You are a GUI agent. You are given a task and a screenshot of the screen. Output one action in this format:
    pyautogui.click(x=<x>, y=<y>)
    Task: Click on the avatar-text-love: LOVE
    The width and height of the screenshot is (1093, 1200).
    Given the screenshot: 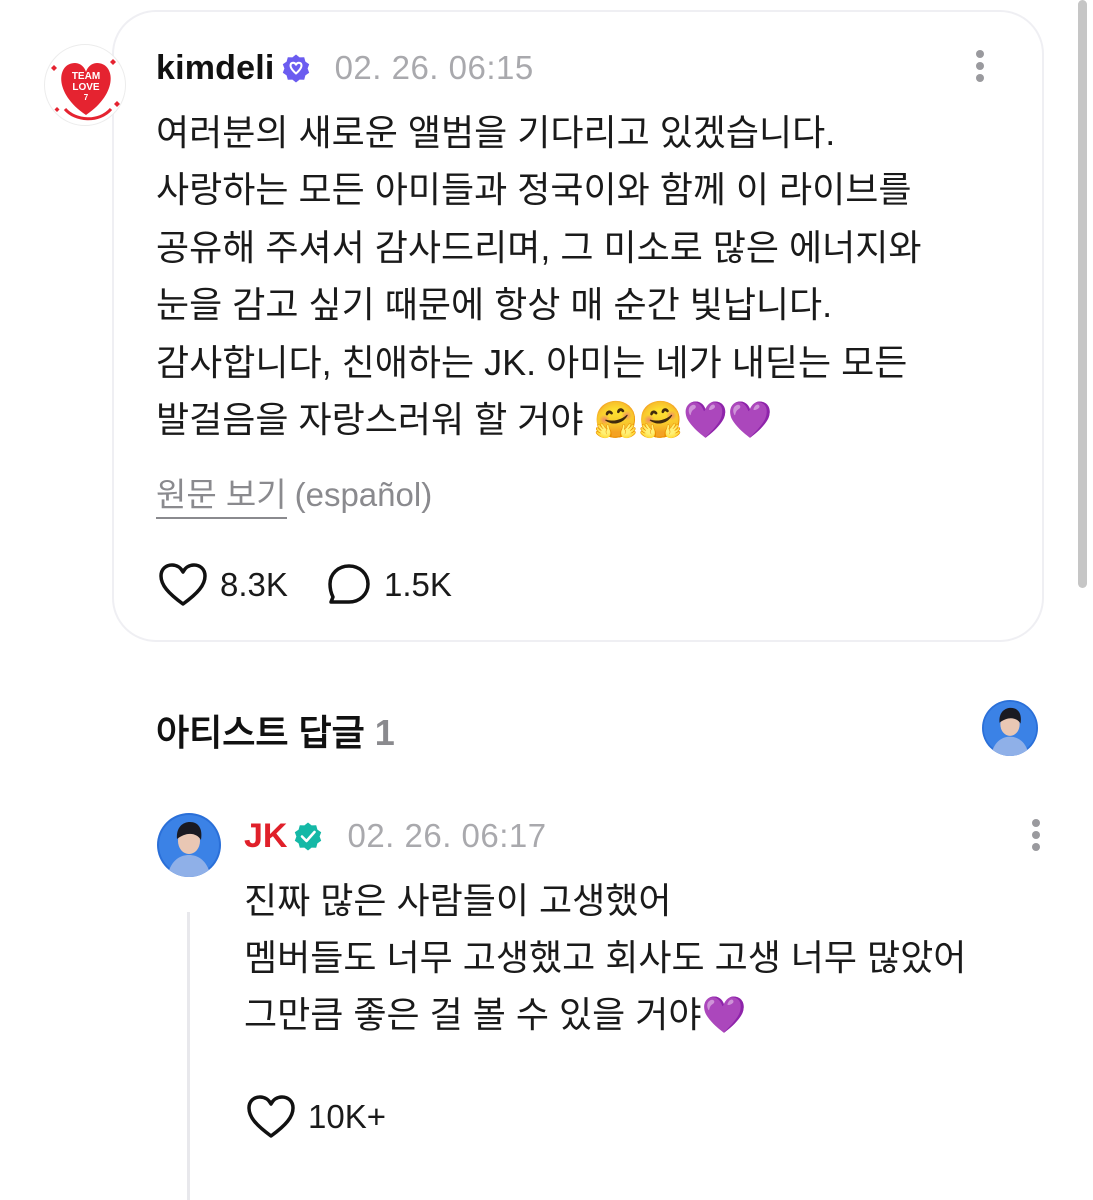 What is the action you would take?
    pyautogui.click(x=86, y=87)
    